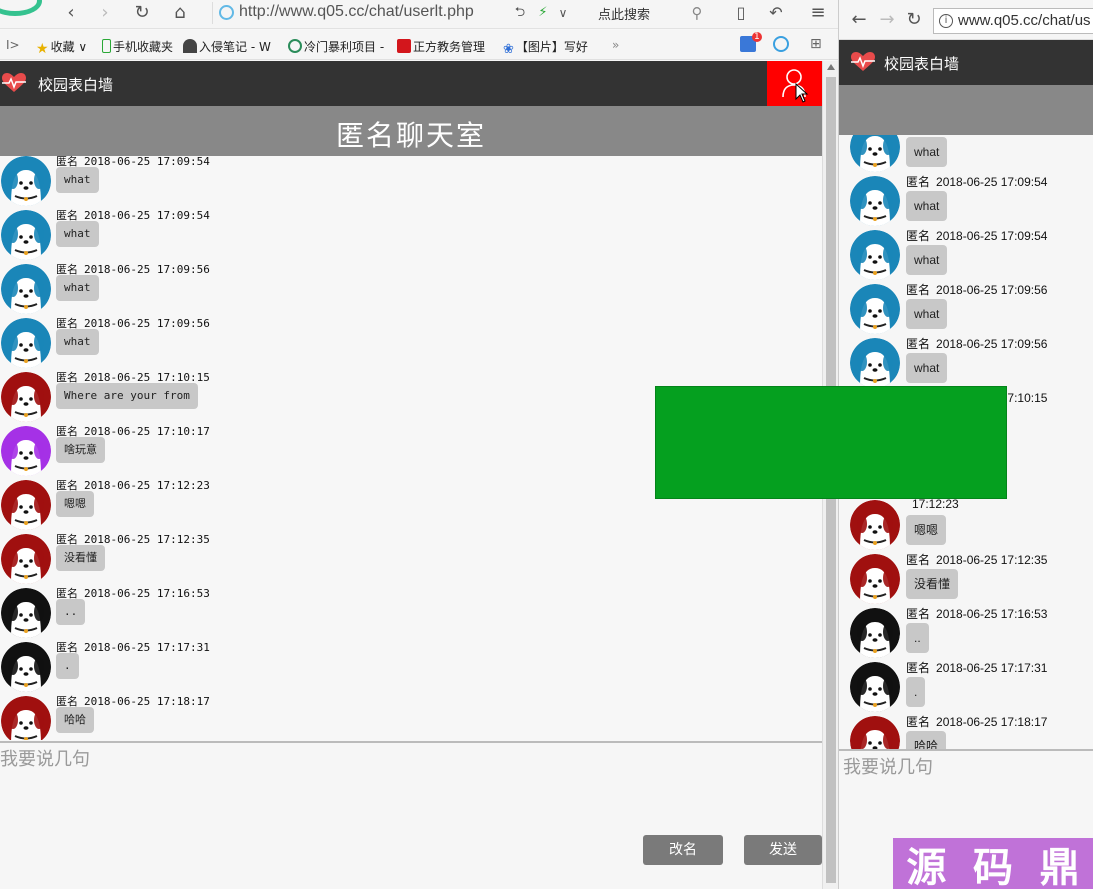  I want to click on bookmark-mobile: 手机收藏夹, so click(137, 46).